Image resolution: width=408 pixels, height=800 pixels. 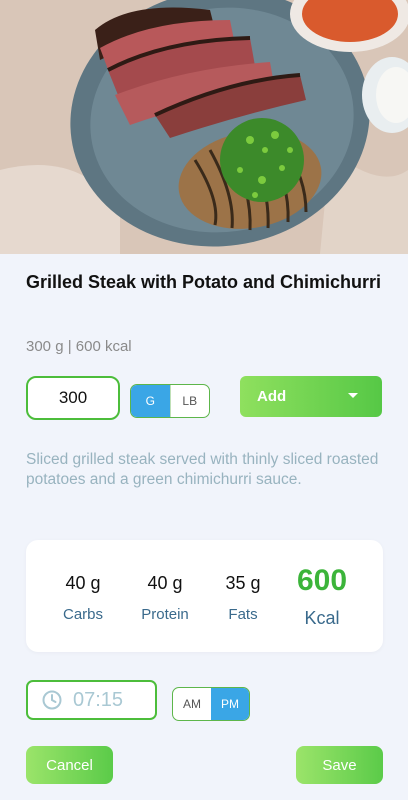 I want to click on nutrition-kcal: 600 Kcal, so click(x=322, y=596).